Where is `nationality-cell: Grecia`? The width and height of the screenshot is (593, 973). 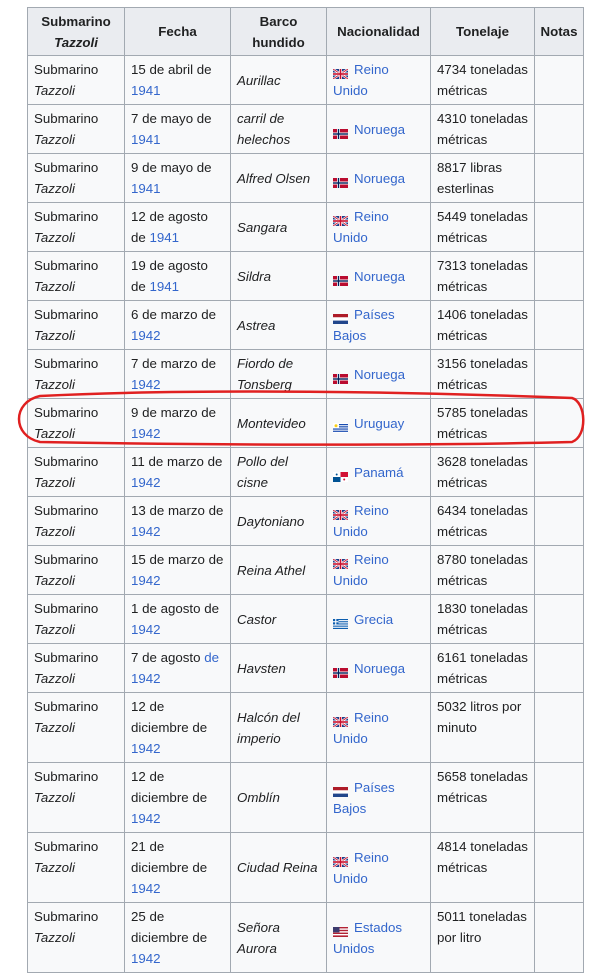 nationality-cell: Grecia is located at coordinates (378, 619).